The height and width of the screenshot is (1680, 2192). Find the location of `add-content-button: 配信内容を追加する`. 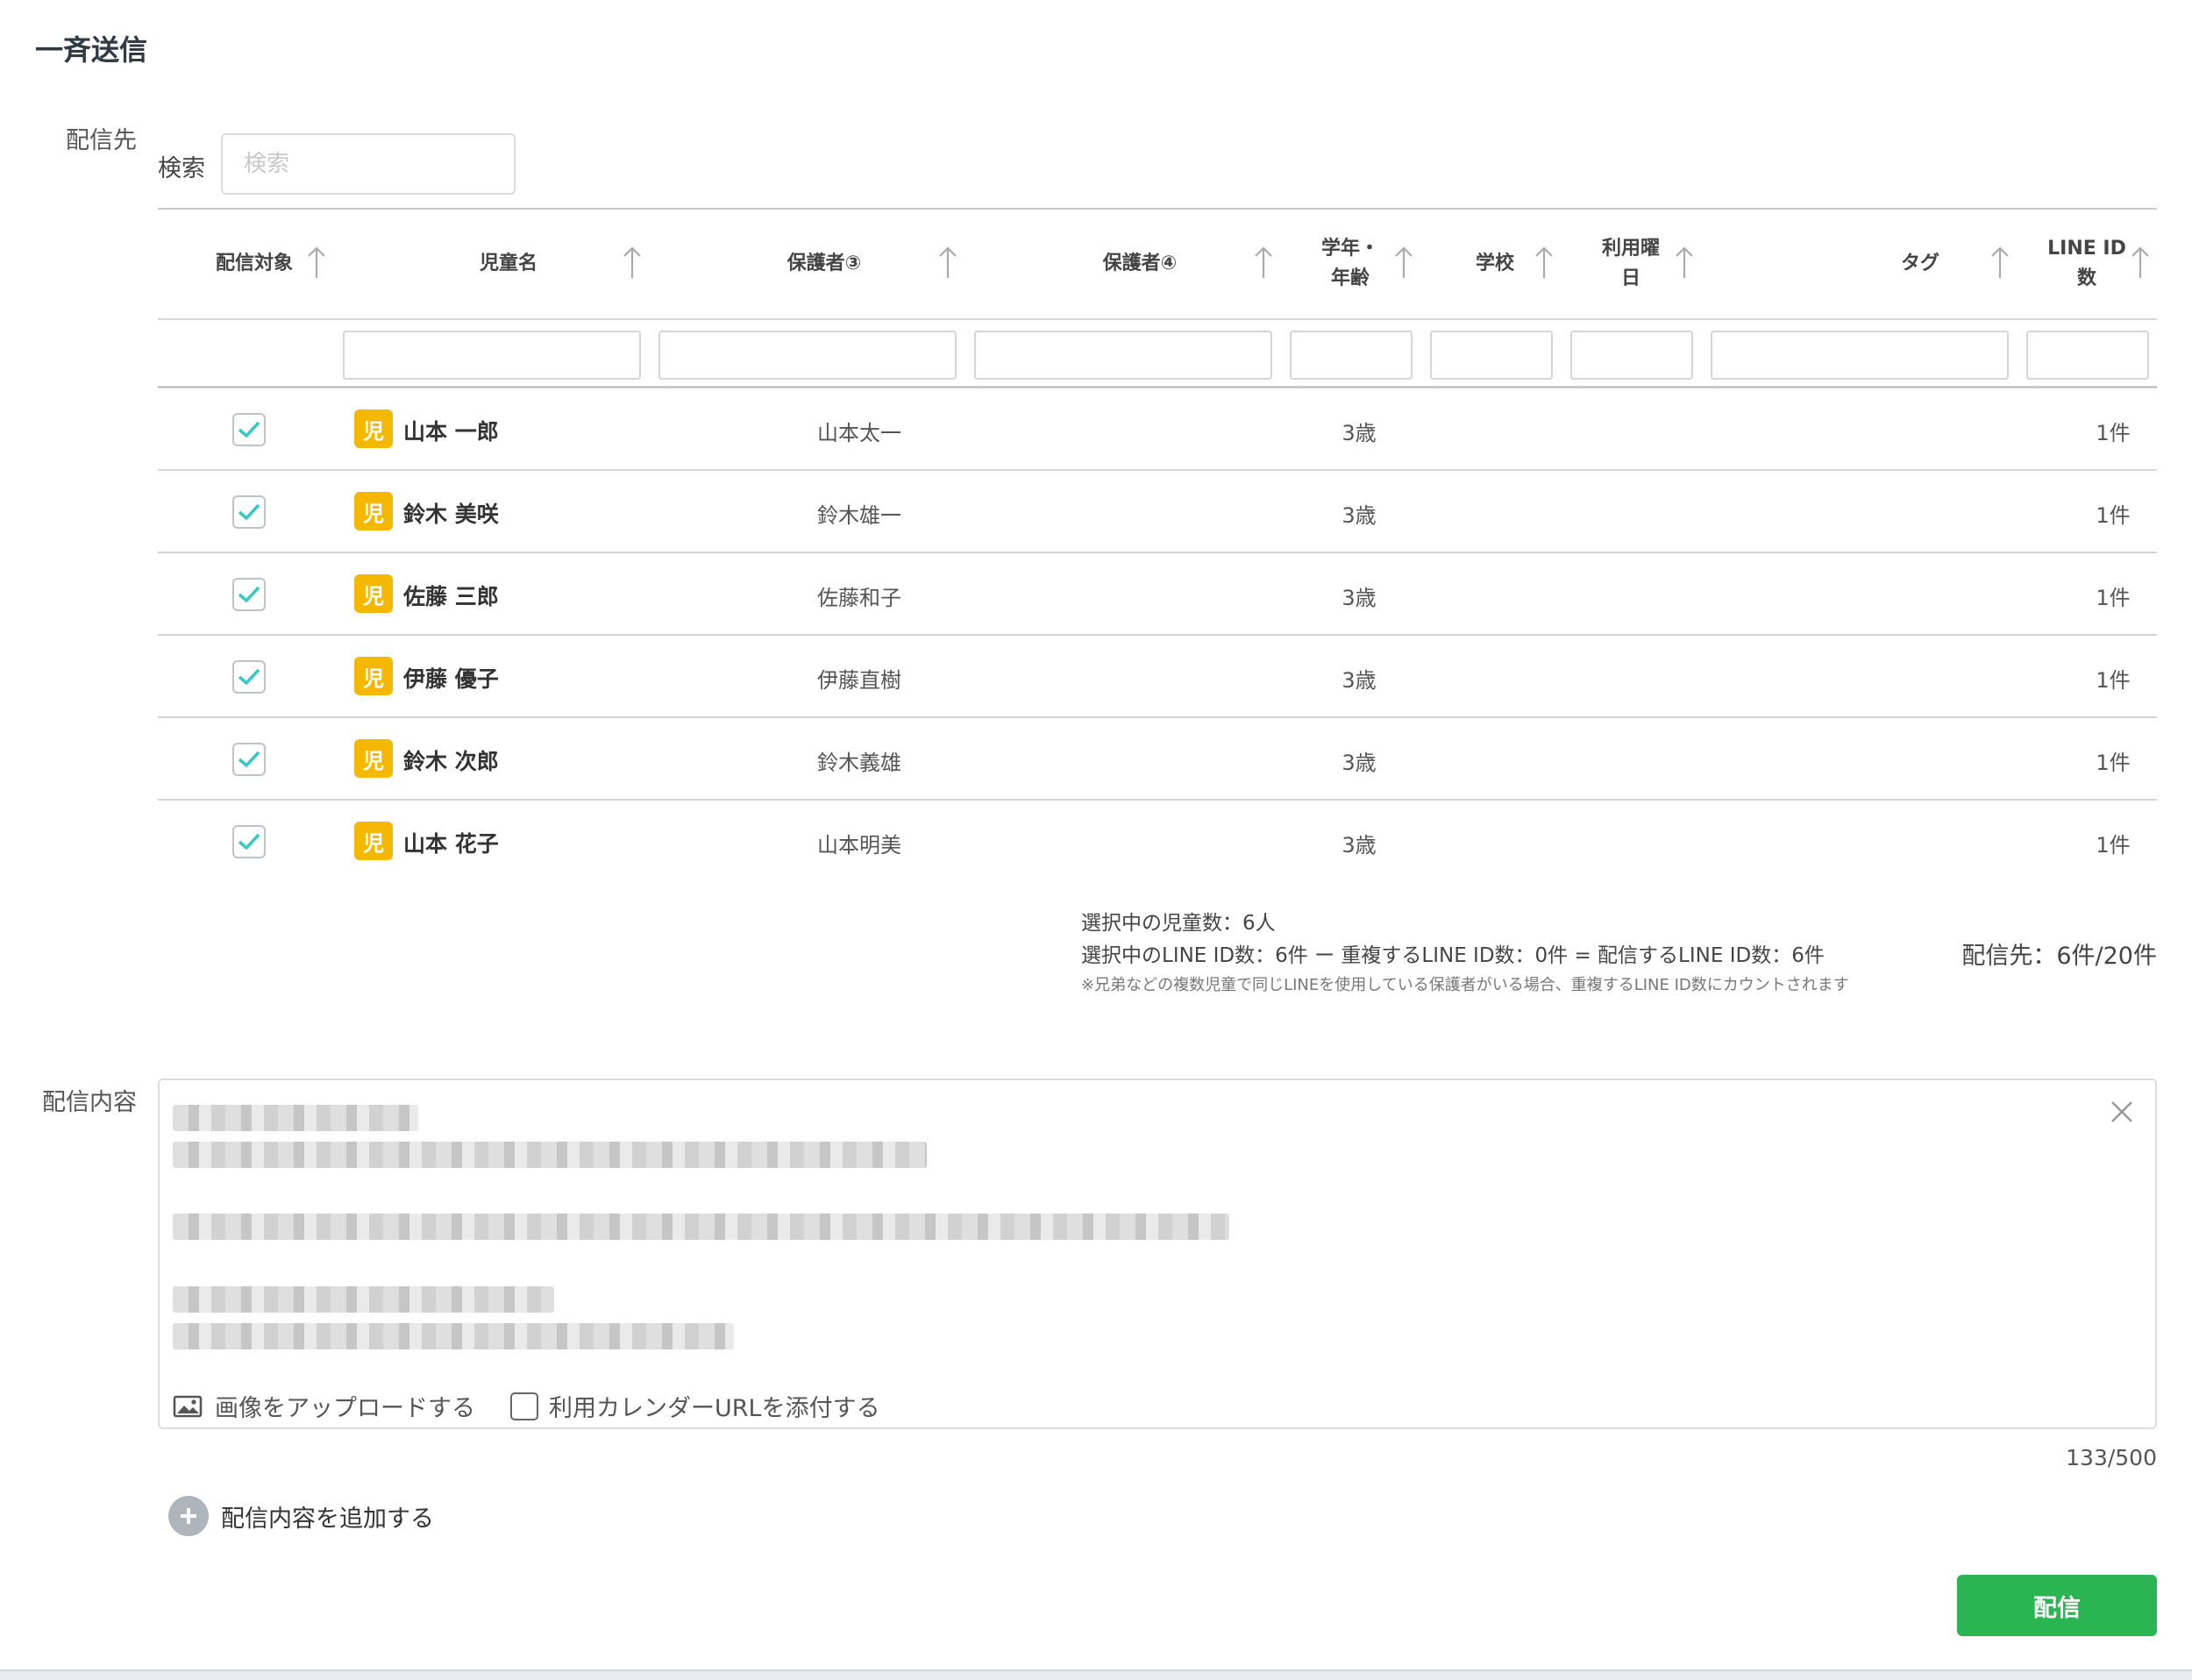

add-content-button: 配信内容を追加する is located at coordinates (301, 1516).